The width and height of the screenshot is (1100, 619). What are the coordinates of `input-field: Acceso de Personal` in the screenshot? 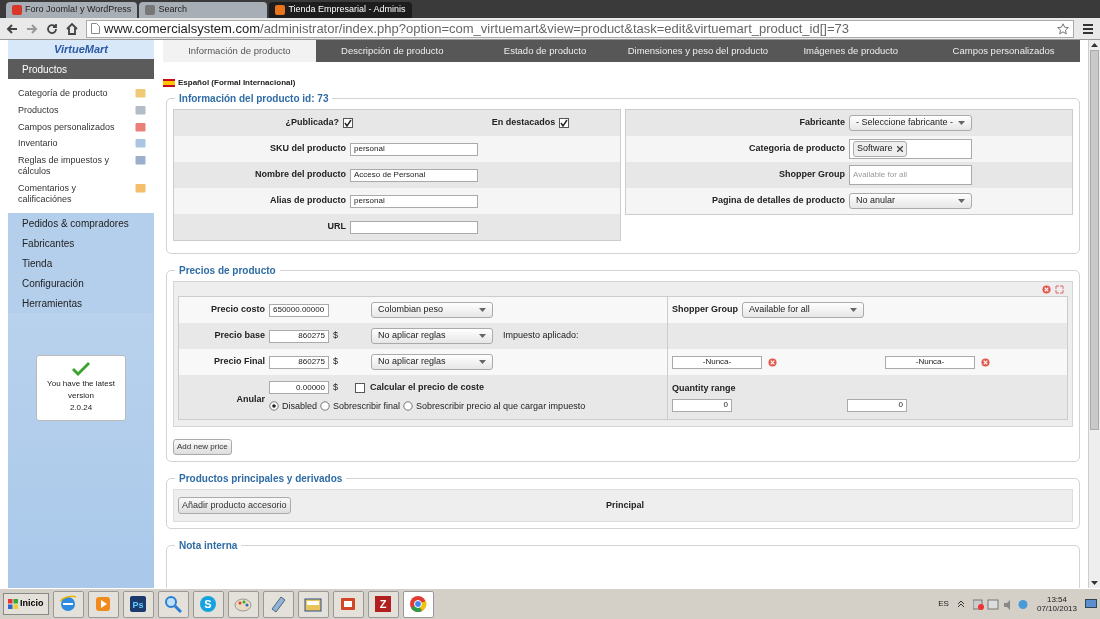 It's located at (414, 175).